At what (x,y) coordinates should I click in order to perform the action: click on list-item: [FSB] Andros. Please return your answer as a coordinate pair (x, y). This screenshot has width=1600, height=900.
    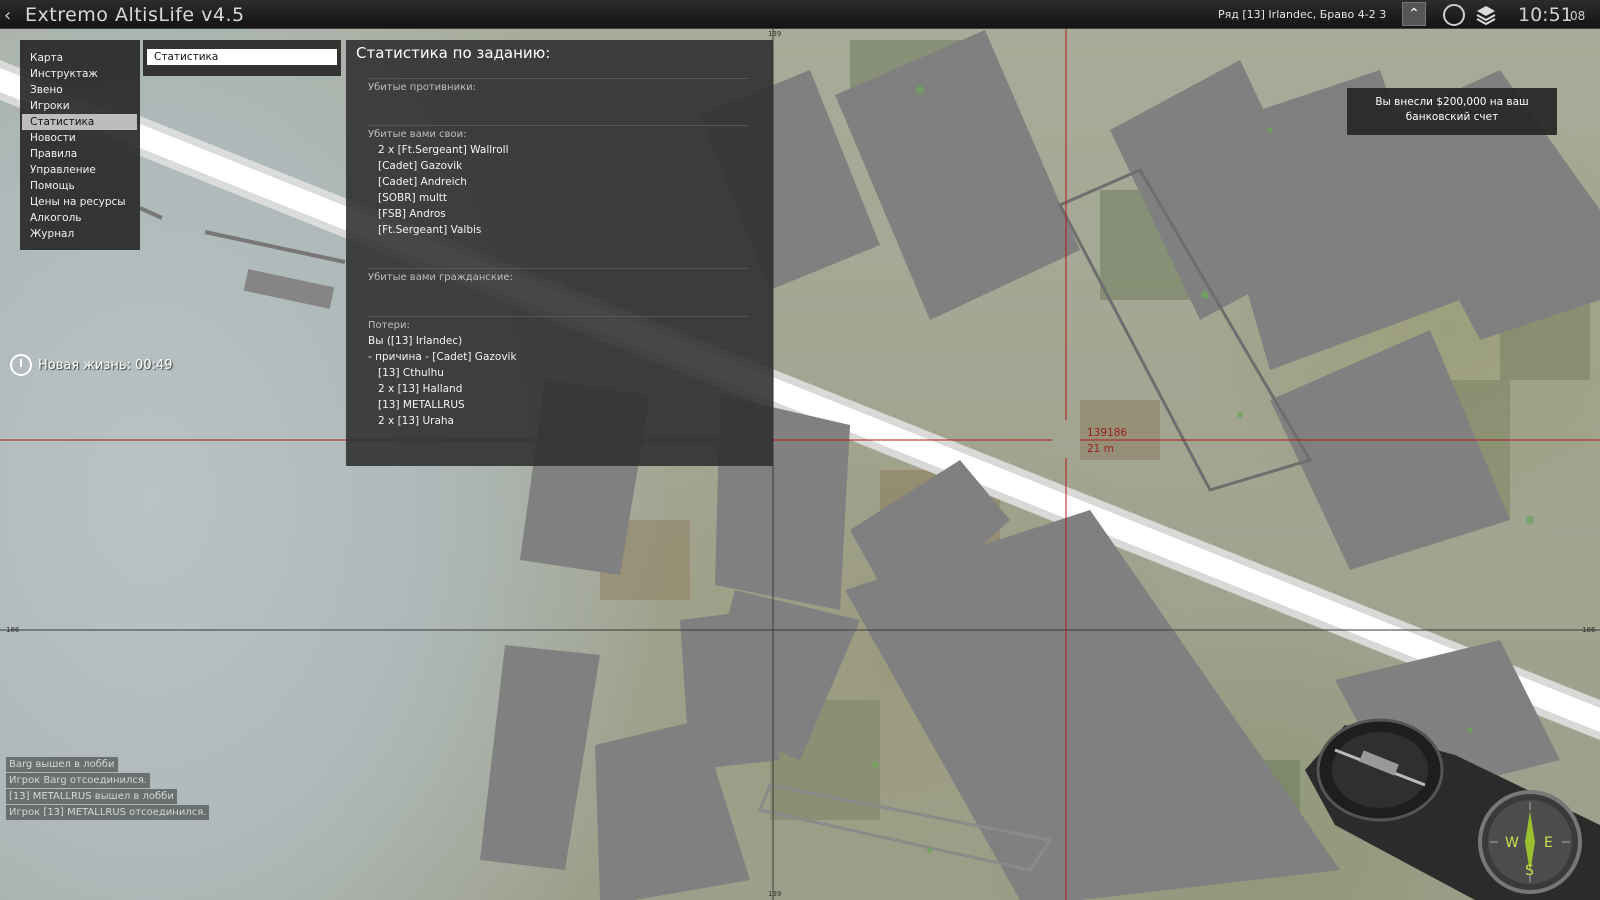
    Looking at the image, I should click on (412, 214).